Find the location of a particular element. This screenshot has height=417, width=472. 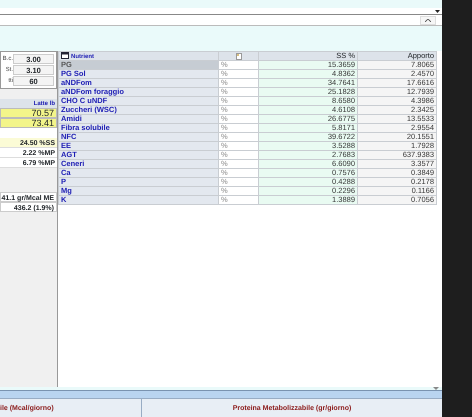

document-icon is located at coordinates (239, 56).